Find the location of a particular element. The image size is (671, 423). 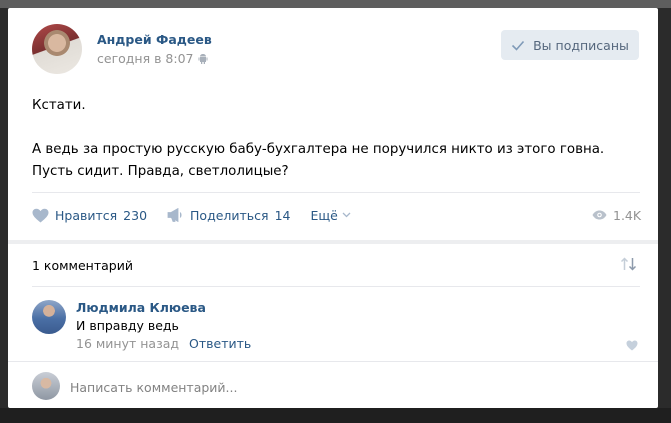

views-counter: 1.4K is located at coordinates (616, 215).